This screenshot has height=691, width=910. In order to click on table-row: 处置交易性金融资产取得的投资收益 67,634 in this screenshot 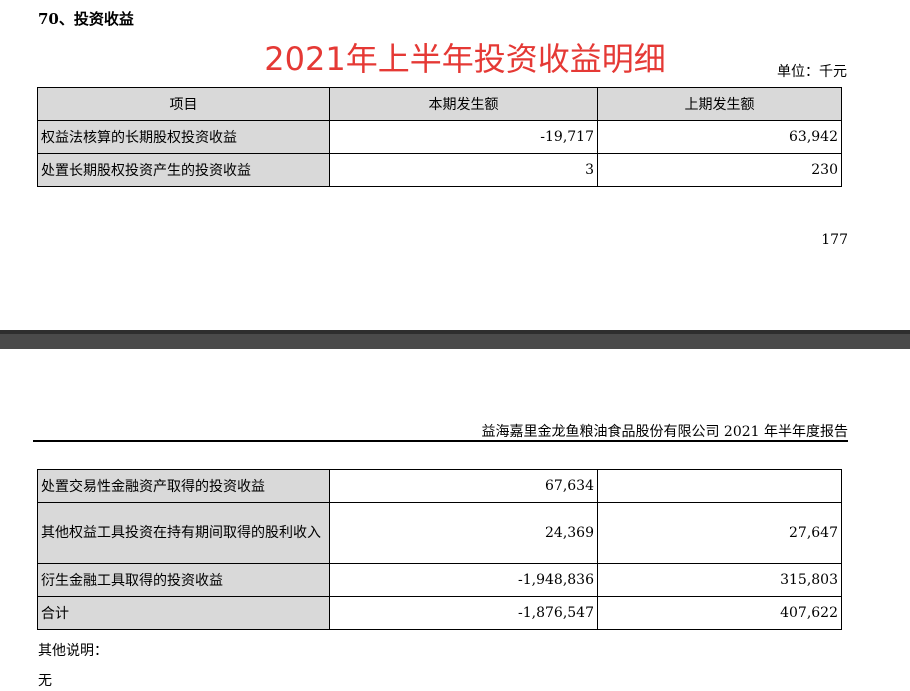, I will do `click(439, 486)`.